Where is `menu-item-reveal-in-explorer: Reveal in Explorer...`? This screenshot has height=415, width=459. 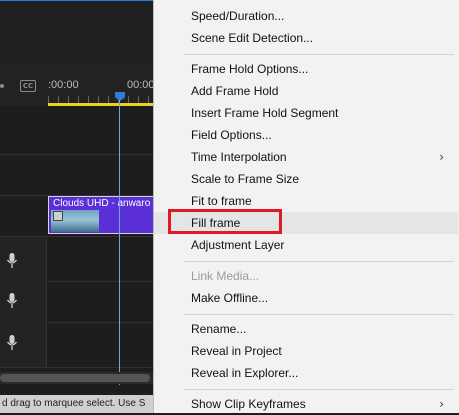
menu-item-reveal-in-explorer: Reveal in Explorer... is located at coordinates (306, 373).